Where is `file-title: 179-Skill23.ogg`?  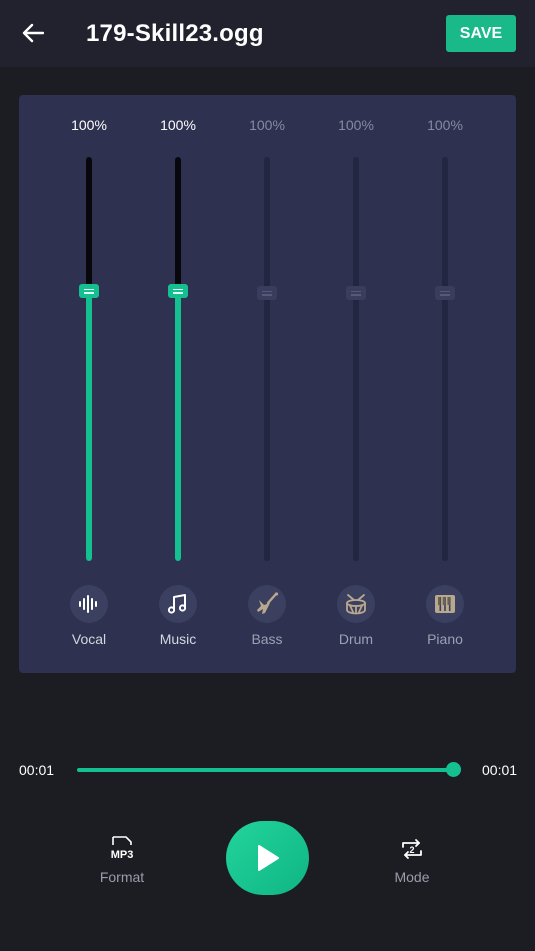 file-title: 179-Skill23.ogg is located at coordinates (175, 33).